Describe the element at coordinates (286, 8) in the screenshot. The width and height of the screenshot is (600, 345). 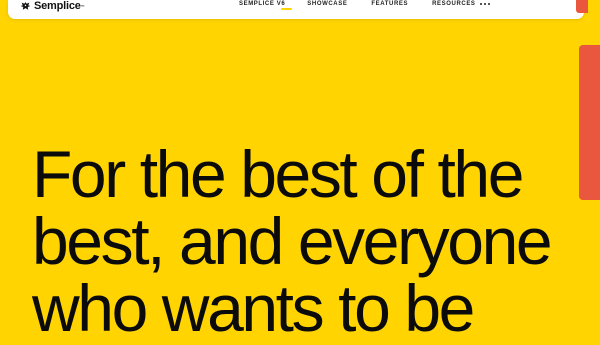
I see `active-underline` at that location.